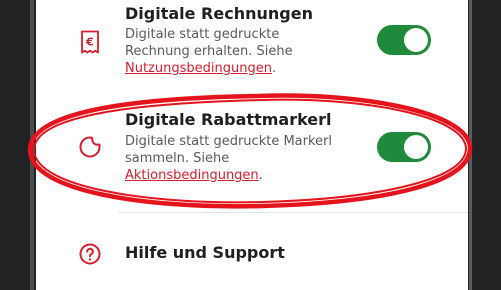 The width and height of the screenshot is (501, 290). I want to click on section-divider, so click(293, 212).